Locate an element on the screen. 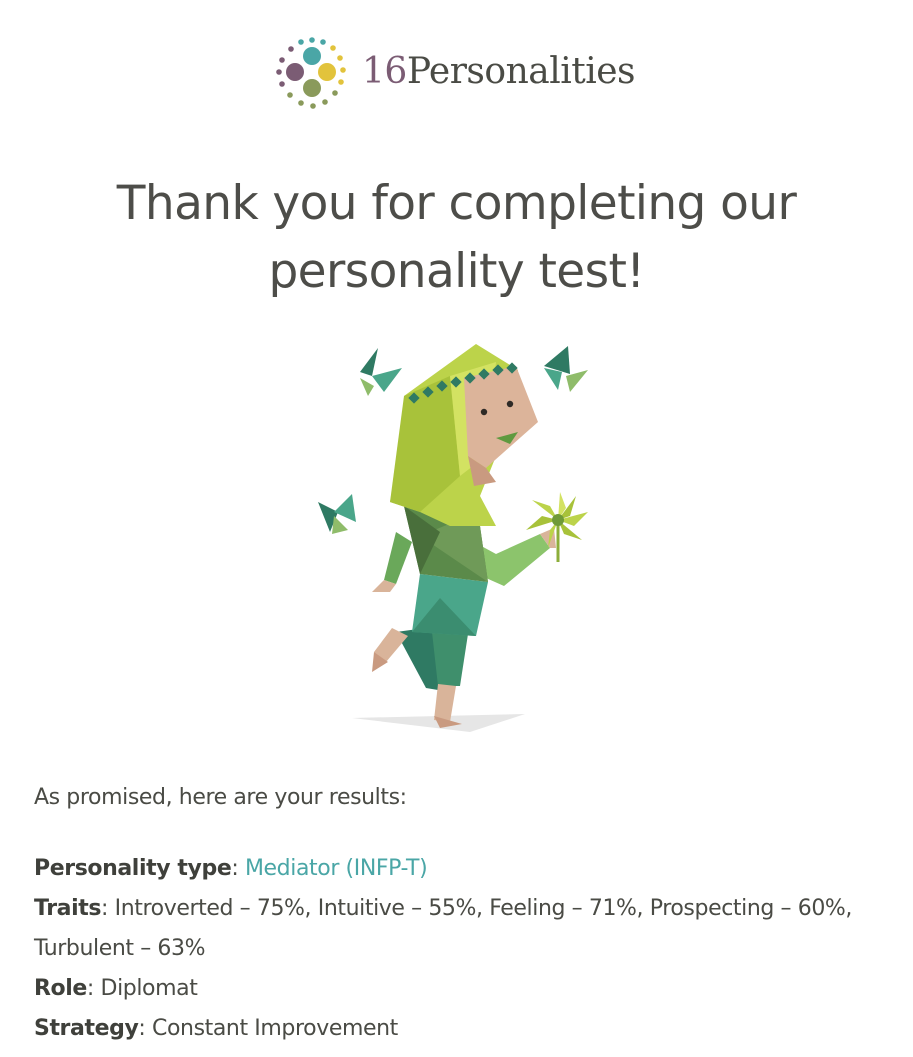 This screenshot has height=1057, width=913. personality-type-link: Mediator (INFP-T) is located at coordinates (336, 868).